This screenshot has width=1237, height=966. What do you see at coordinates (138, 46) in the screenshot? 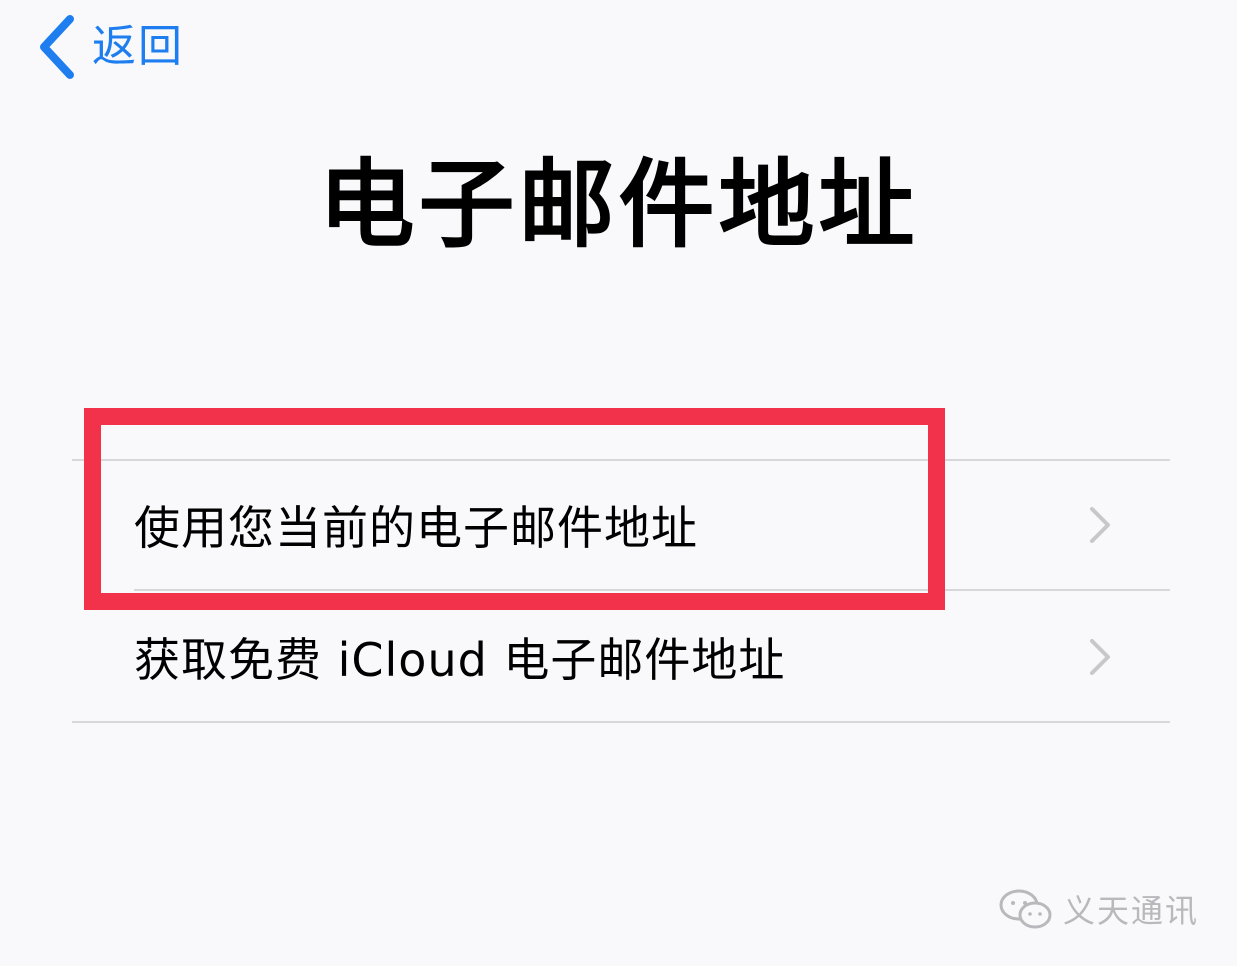
I see `back-label: 返回` at bounding box center [138, 46].